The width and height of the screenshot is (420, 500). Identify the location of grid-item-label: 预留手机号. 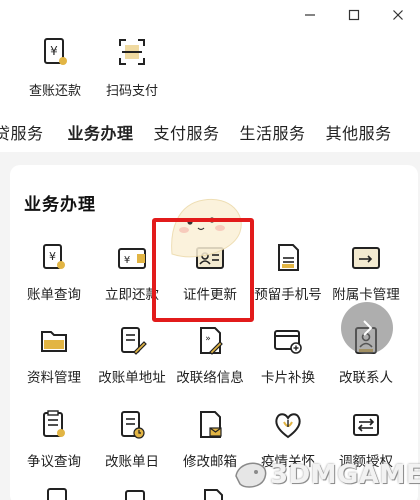
(288, 295).